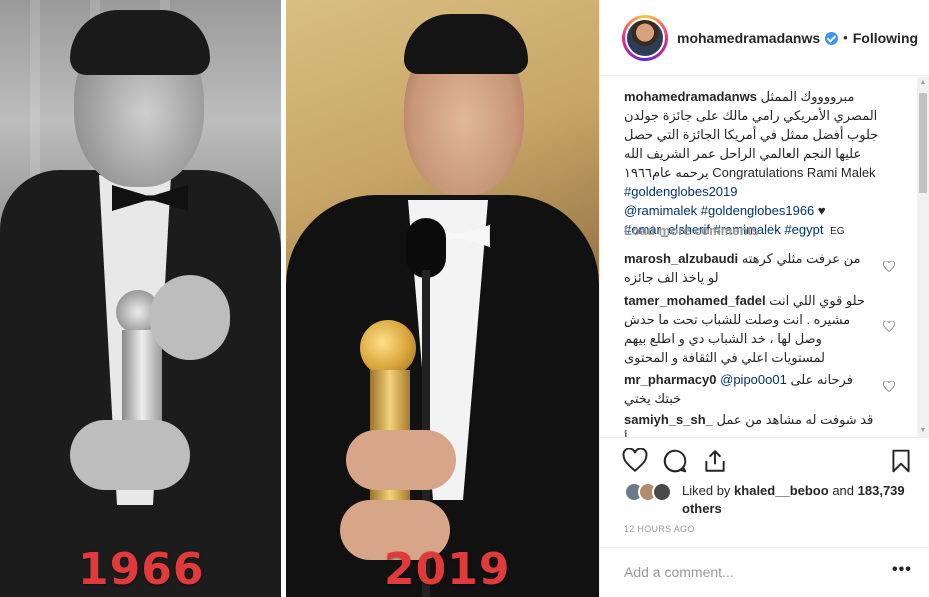 The image size is (929, 597). I want to click on comment-username: samiyh_s_sh_, so click(668, 419).